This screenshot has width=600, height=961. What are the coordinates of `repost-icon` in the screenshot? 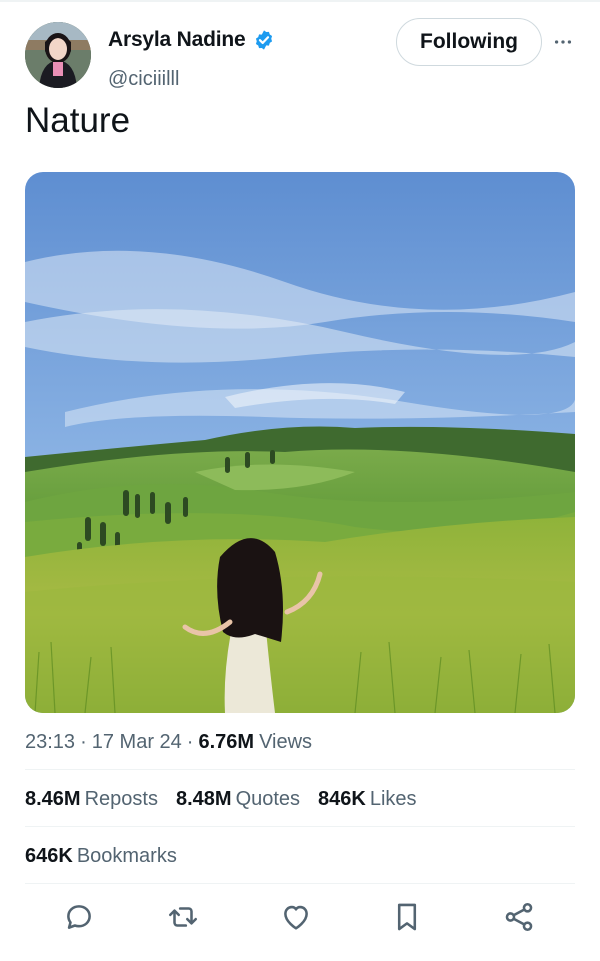 It's located at (183, 917).